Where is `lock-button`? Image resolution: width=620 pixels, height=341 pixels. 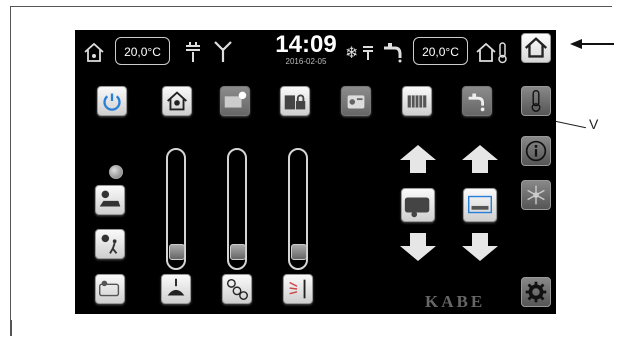
lock-button is located at coordinates (295, 101).